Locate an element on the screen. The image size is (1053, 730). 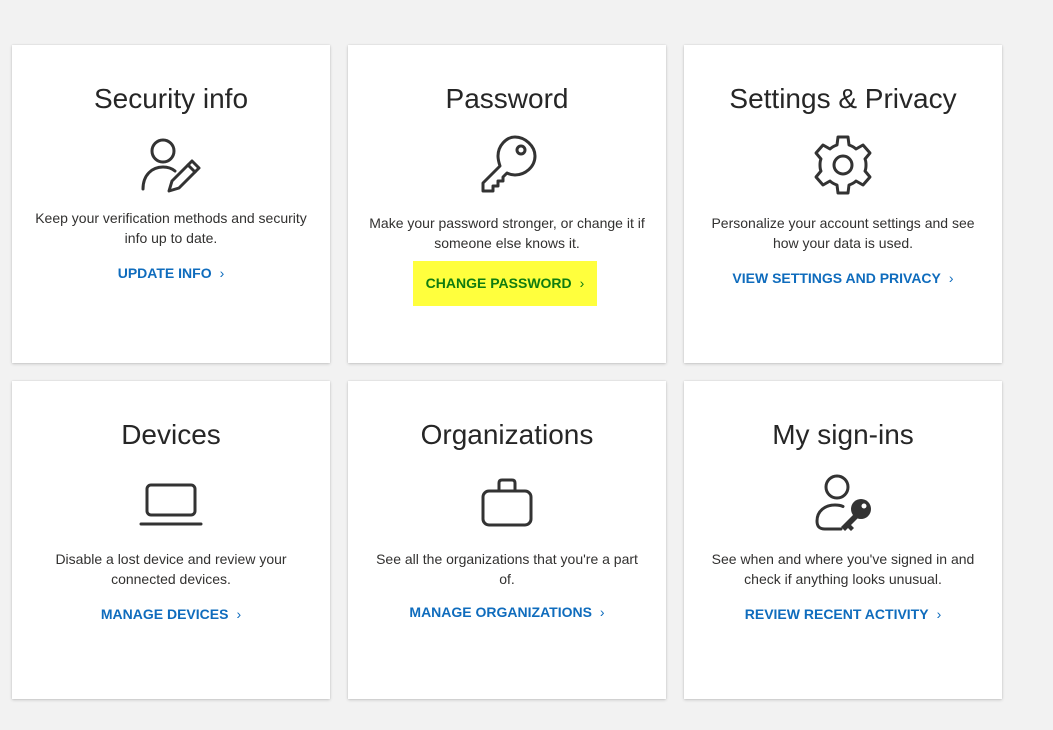
link-label: REVIEW RECENT ACTIVITY is located at coordinates (836, 614).